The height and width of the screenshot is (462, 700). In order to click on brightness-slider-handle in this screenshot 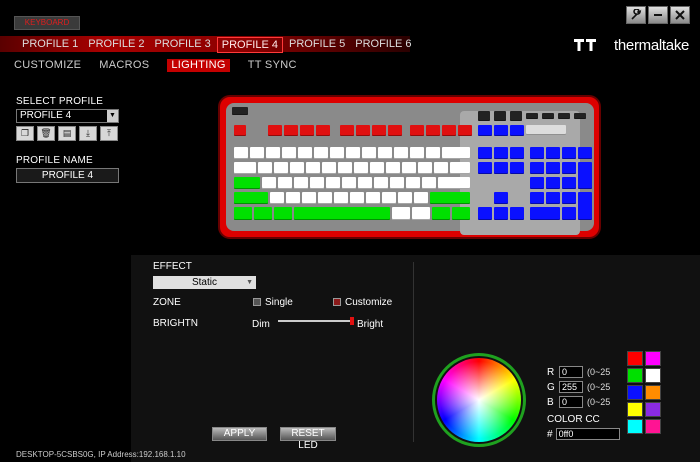, I will do `click(352, 321)`.